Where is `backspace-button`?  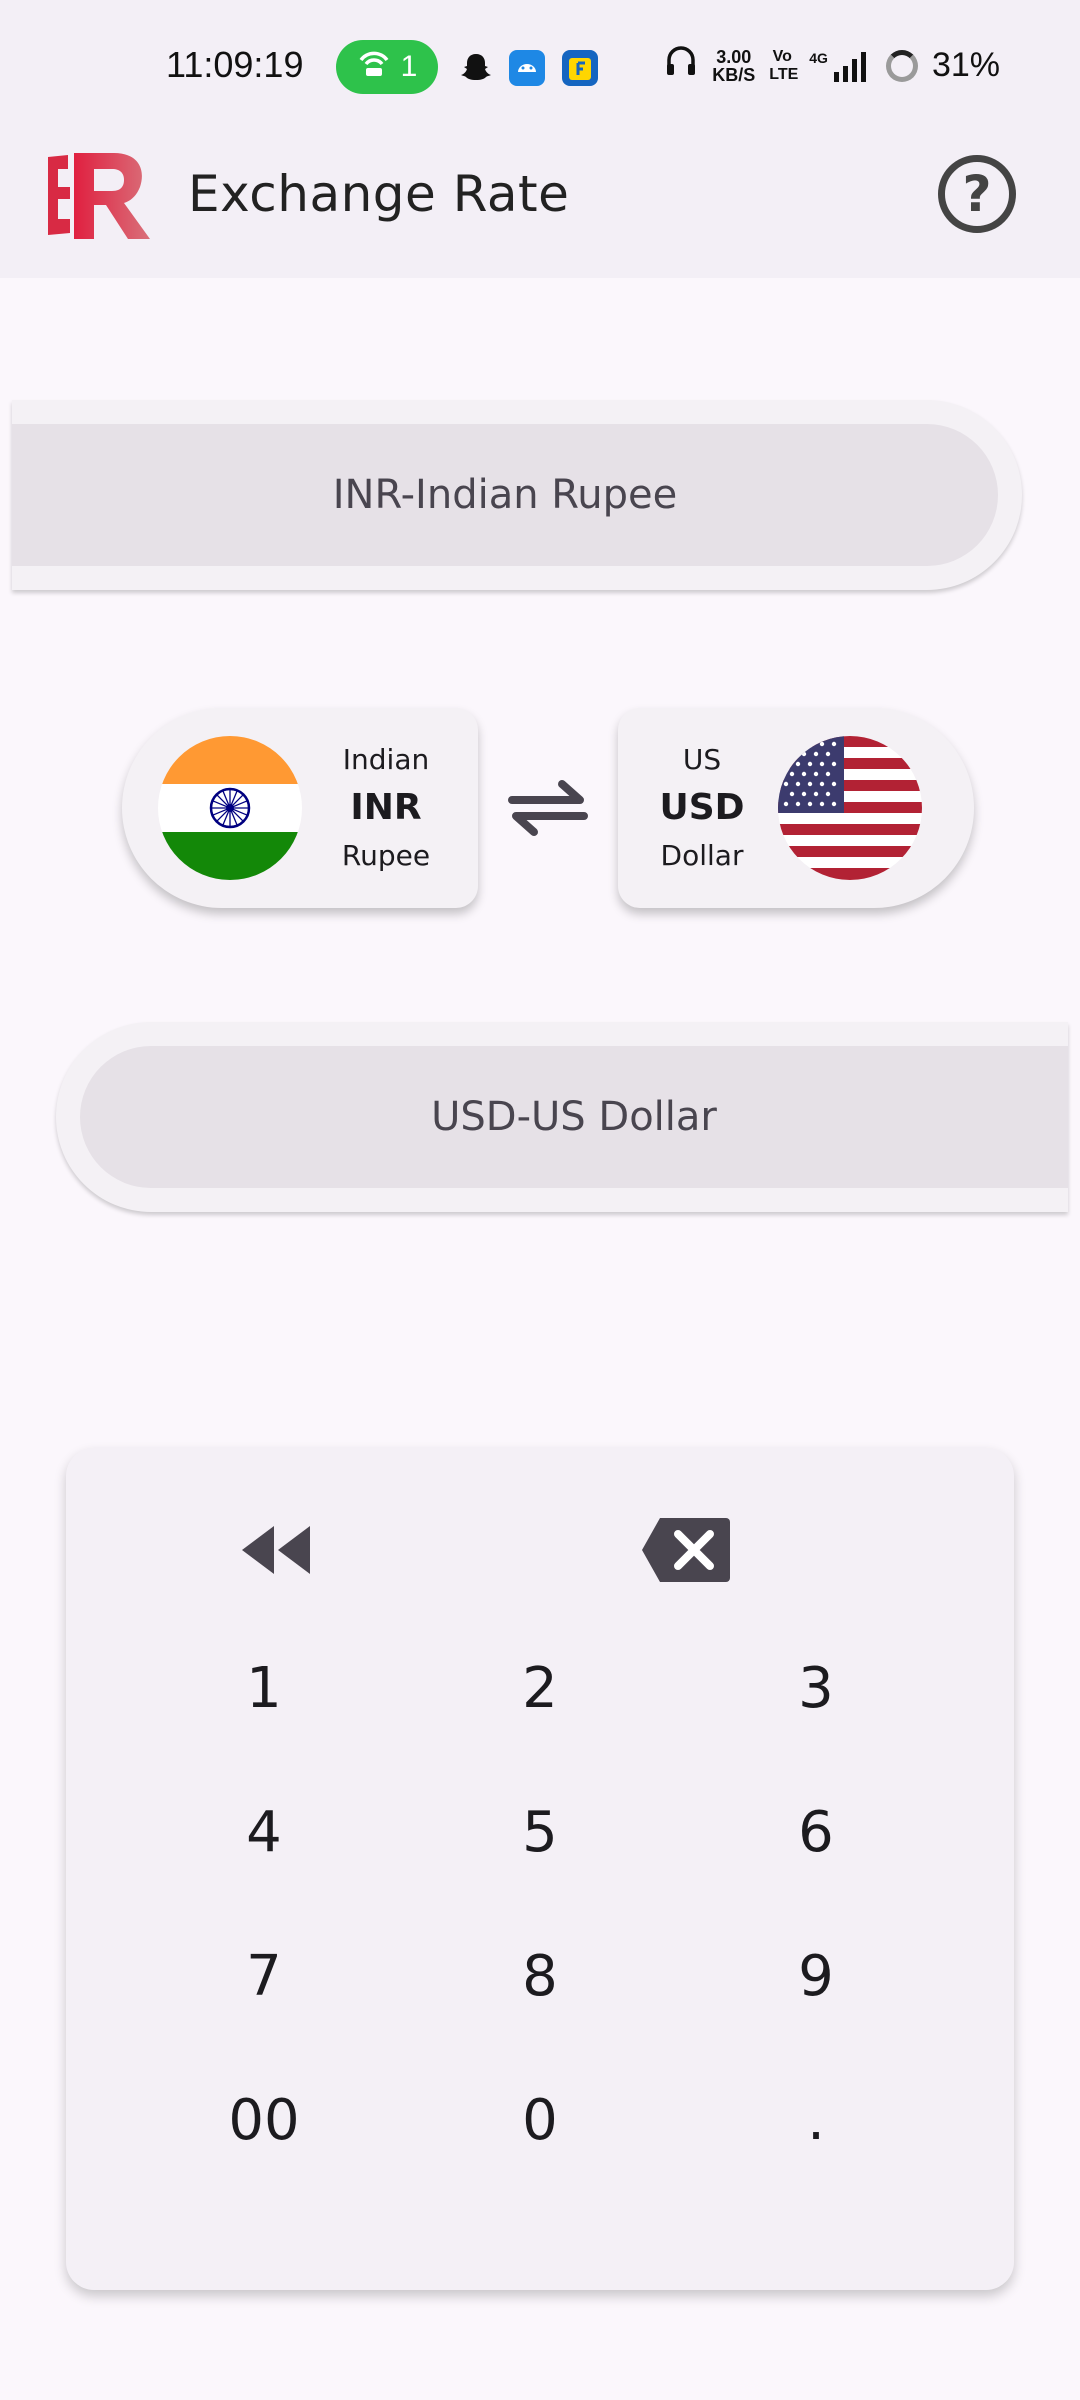
backspace-button is located at coordinates (686, 1550).